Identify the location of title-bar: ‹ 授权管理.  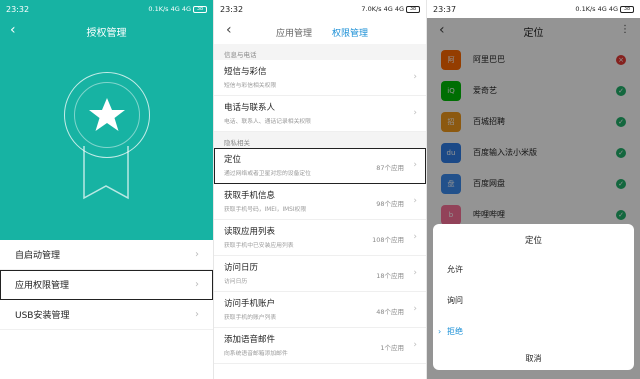
(106, 31).